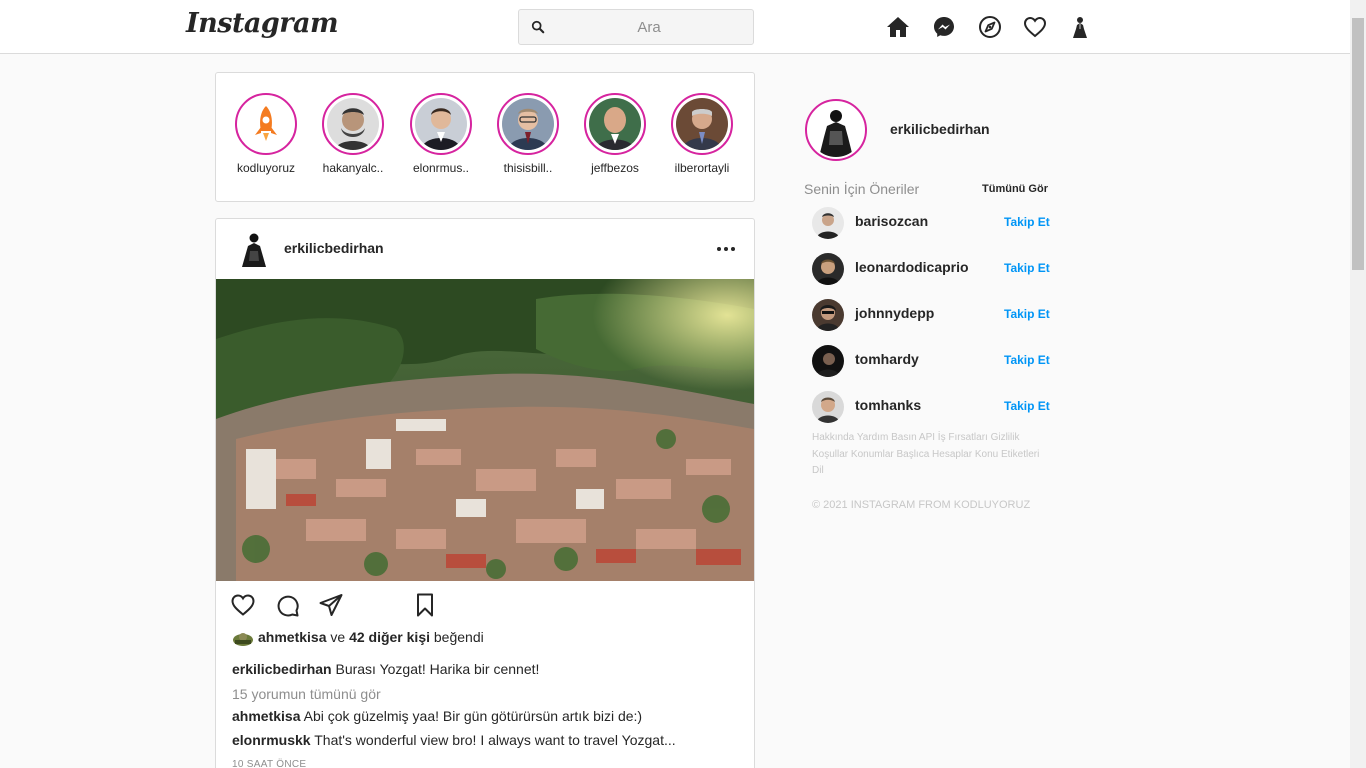 The width and height of the screenshot is (1366, 768). Describe the element at coordinates (1035, 27) in the screenshot. I see `heart-icon` at that location.